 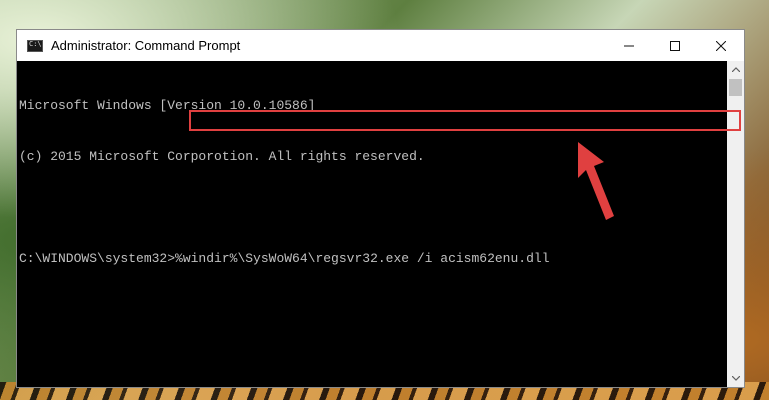 I want to click on chevron-up-icon, so click(x=735, y=69).